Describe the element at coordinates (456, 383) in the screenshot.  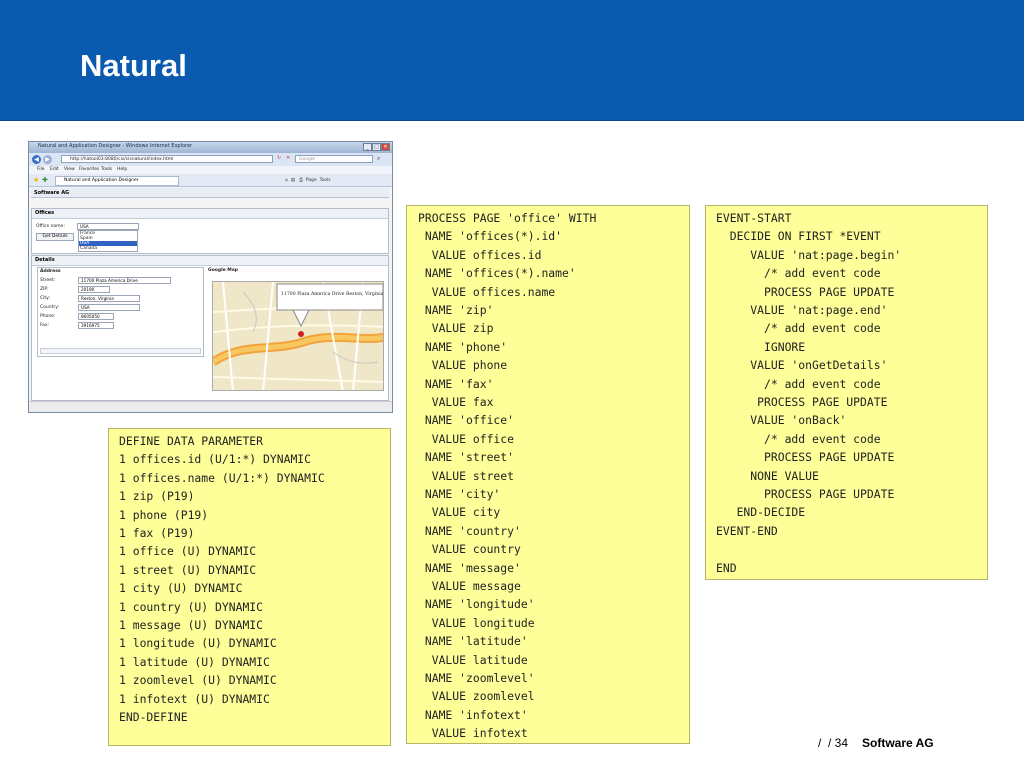
I see `code-line: NAME 'fax'` at that location.